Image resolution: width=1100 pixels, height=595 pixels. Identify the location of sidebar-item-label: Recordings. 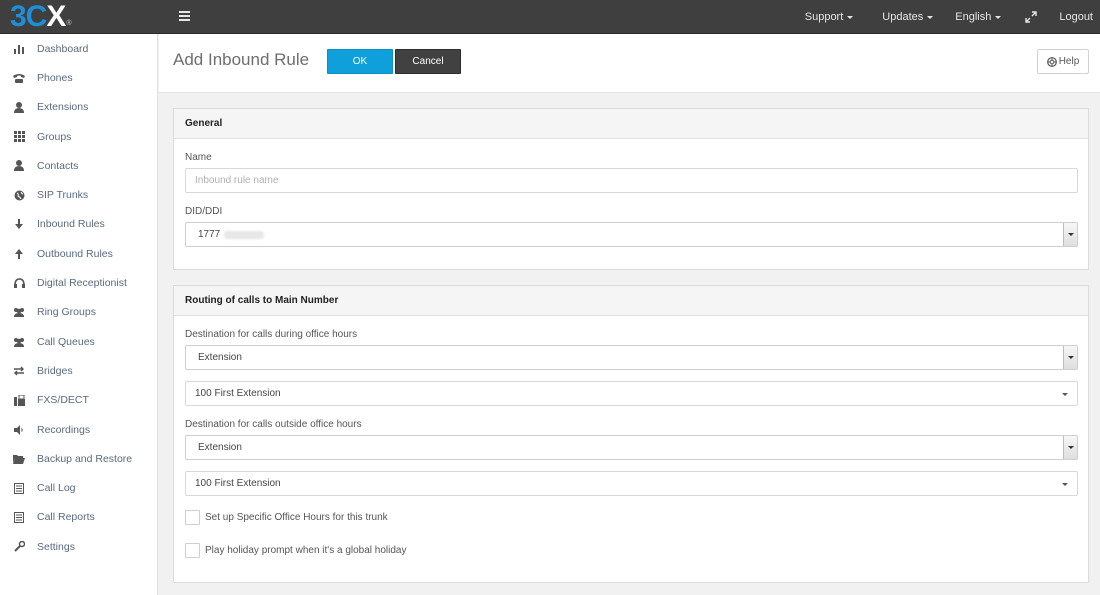
(64, 429).